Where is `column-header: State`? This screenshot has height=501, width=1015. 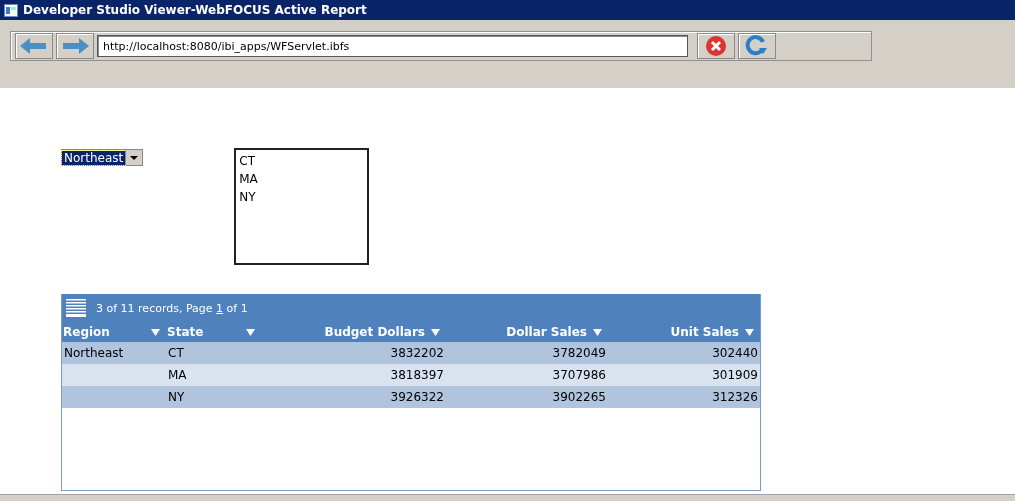 column-header: State is located at coordinates (213, 332).